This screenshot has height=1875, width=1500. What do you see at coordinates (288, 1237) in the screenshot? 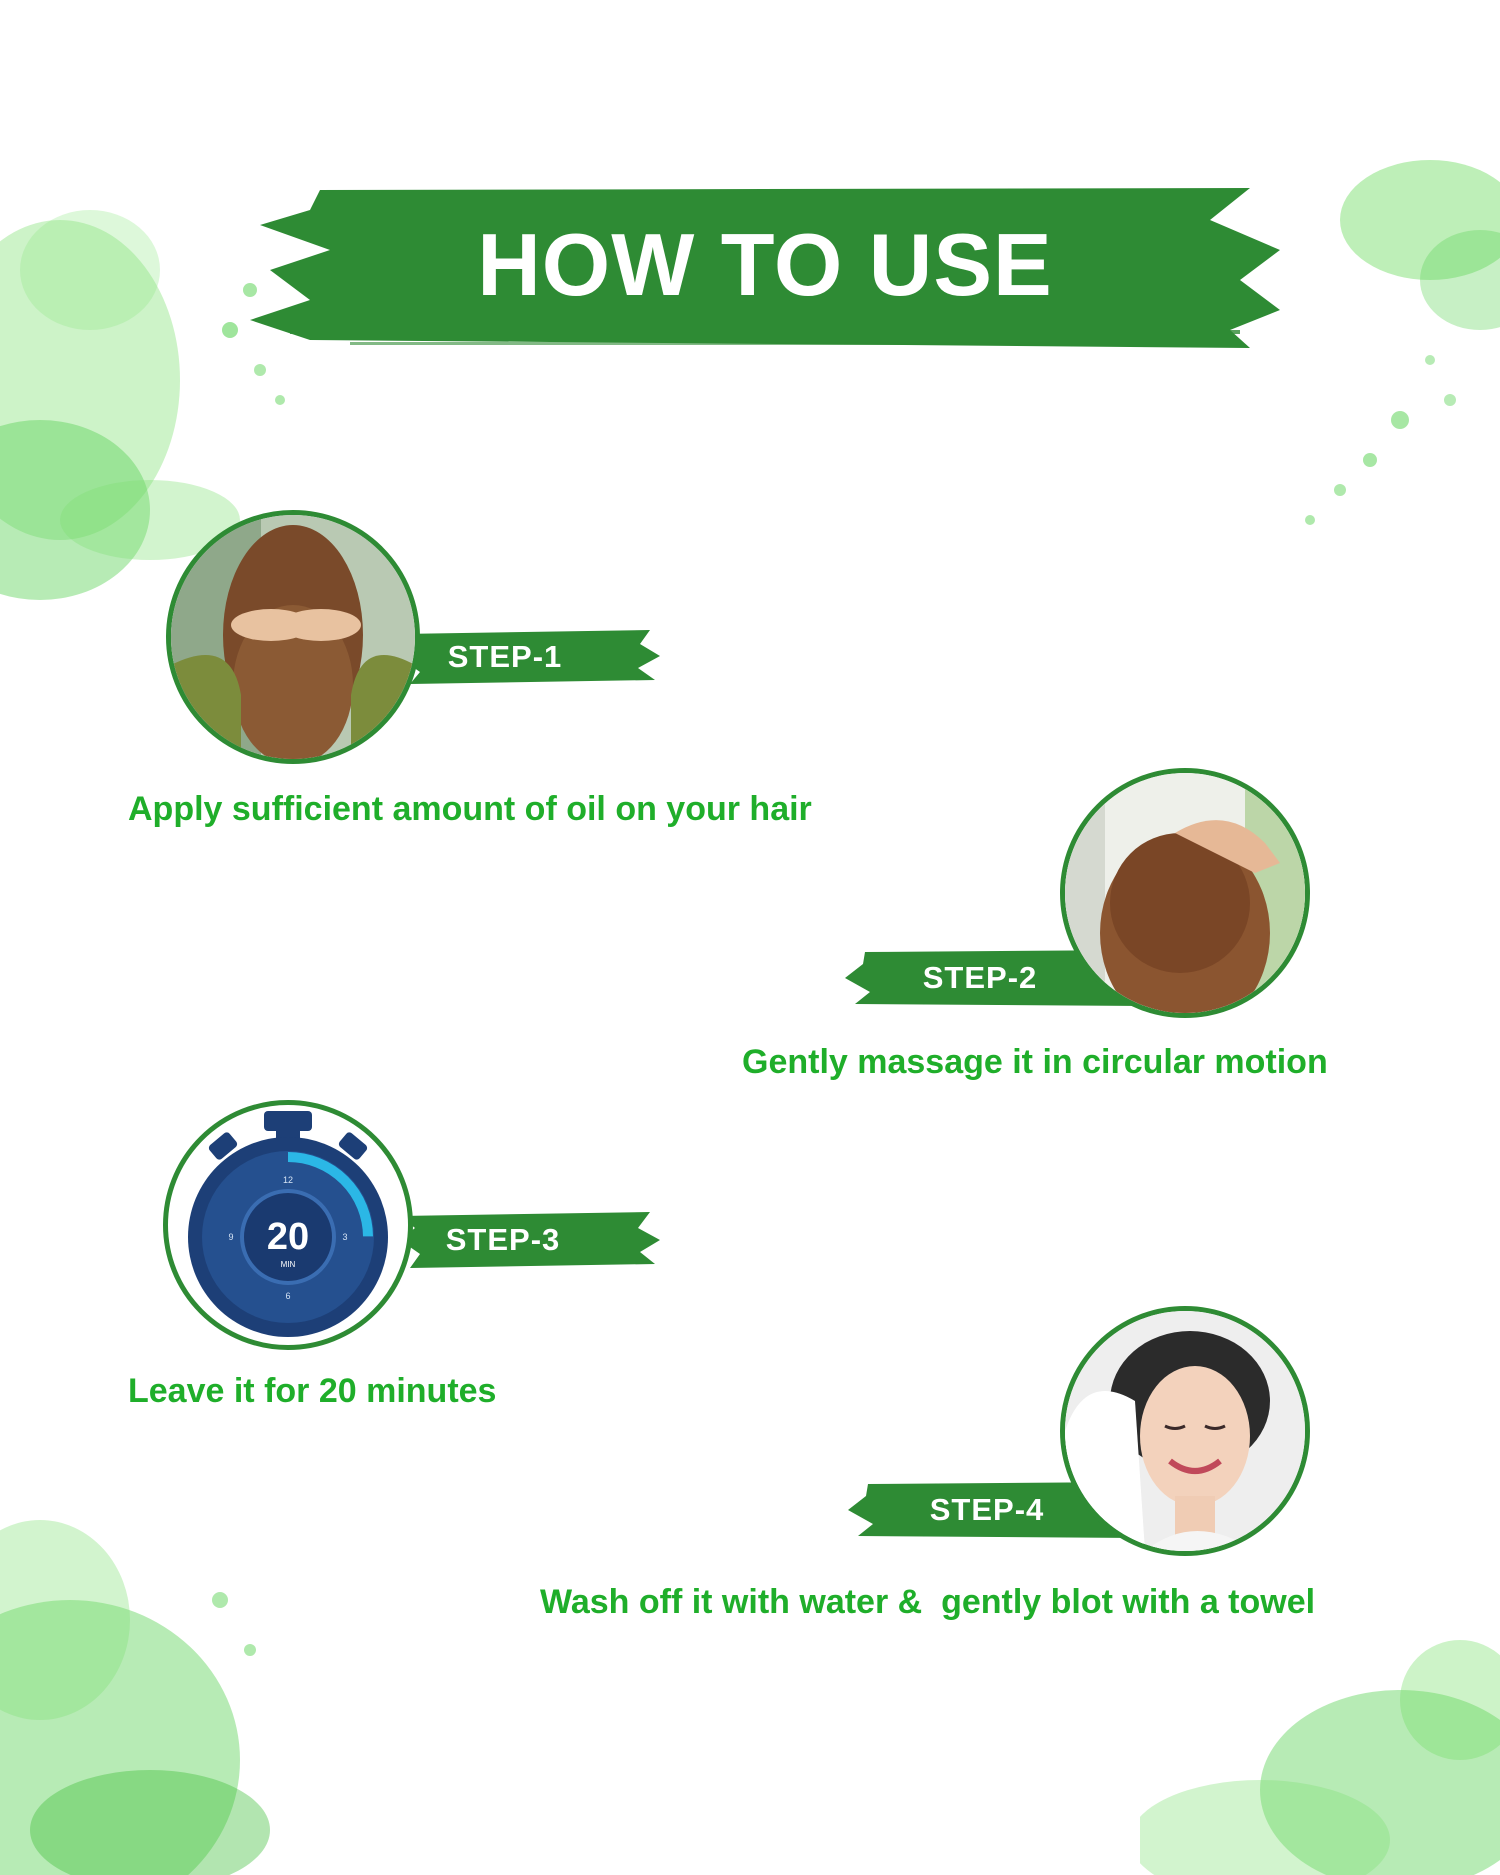
I see `timer-value: 20` at bounding box center [288, 1237].